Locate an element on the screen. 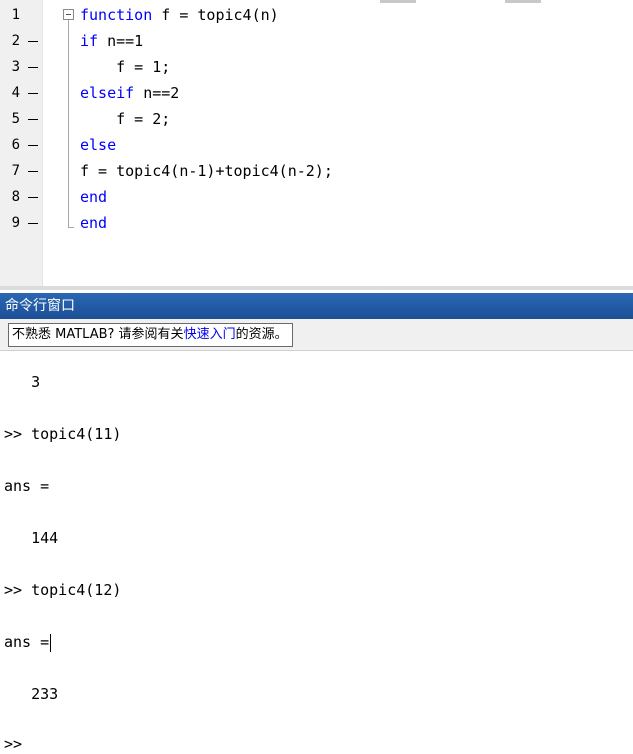 This screenshot has height=754, width=633. line-number: 3 is located at coordinates (15, 67).